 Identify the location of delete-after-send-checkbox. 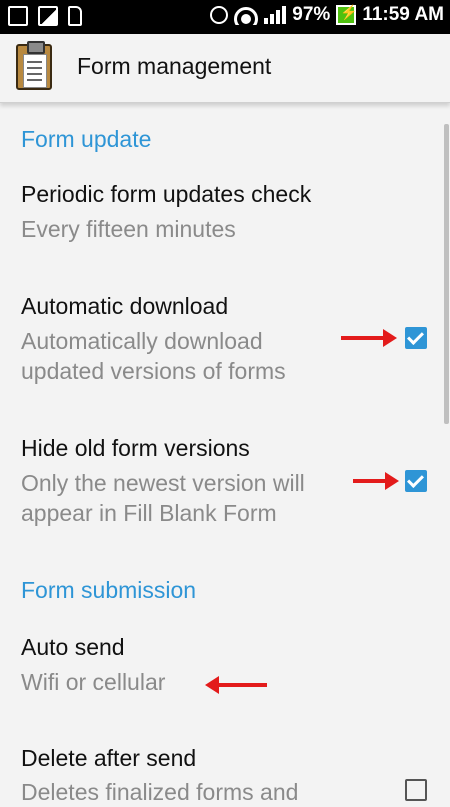
(416, 790).